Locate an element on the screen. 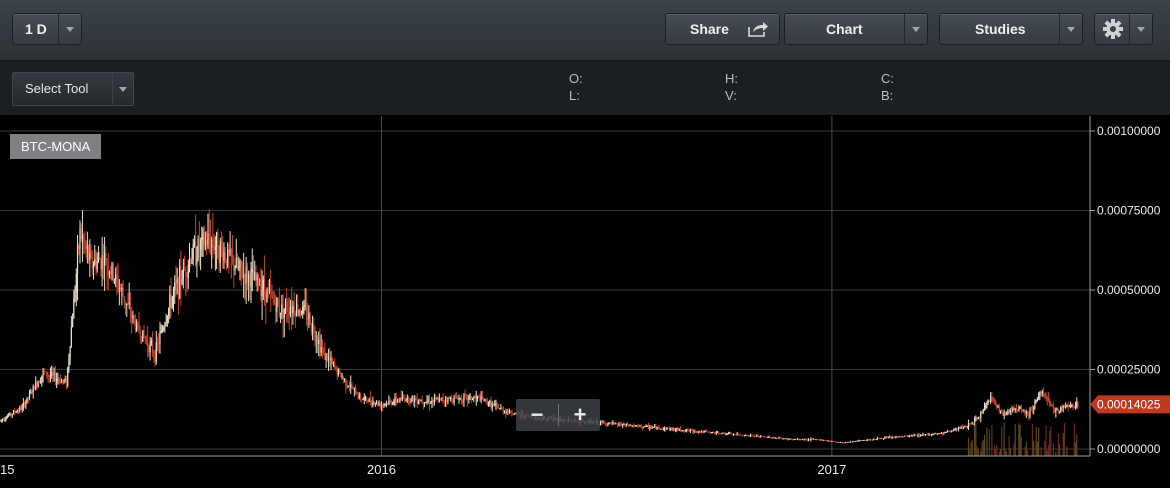 The width and height of the screenshot is (1170, 488). select-tool-dropdown: Select Tool is located at coordinates (73, 89).